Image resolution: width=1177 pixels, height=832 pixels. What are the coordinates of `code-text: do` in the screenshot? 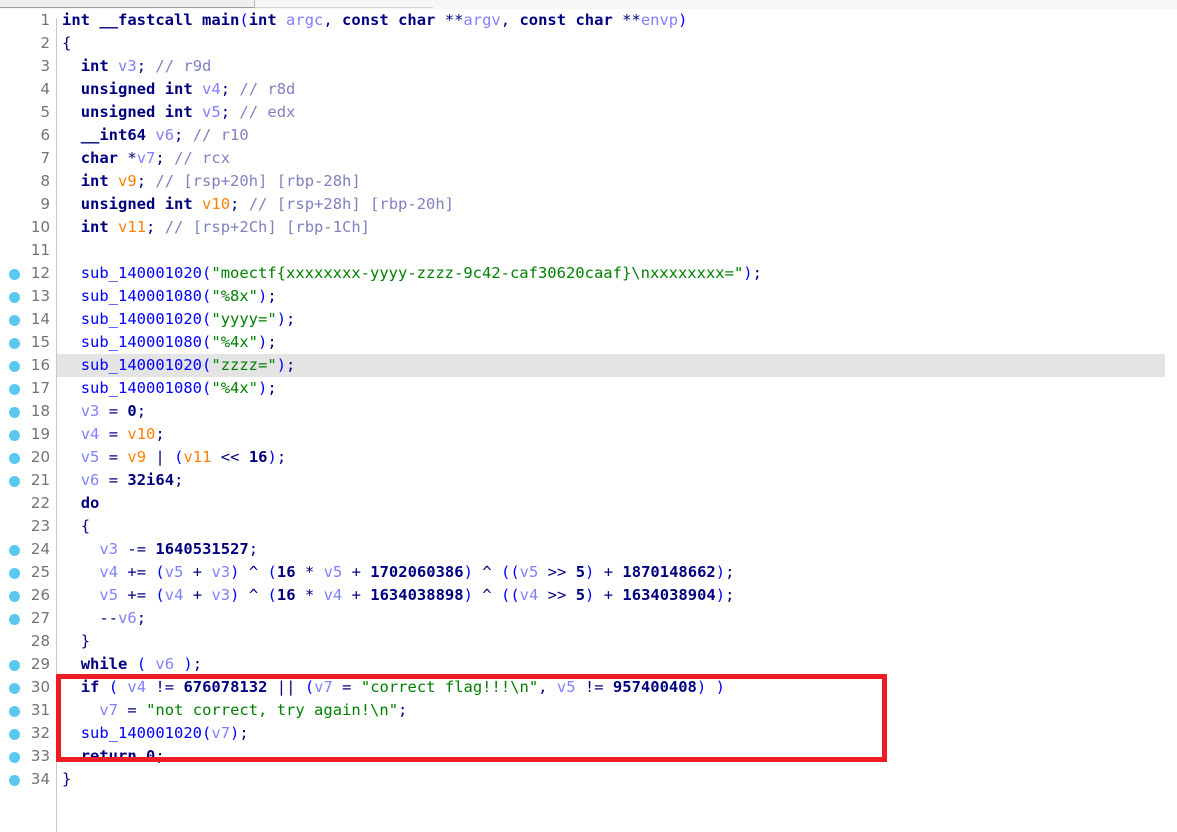 It's located at (81, 503).